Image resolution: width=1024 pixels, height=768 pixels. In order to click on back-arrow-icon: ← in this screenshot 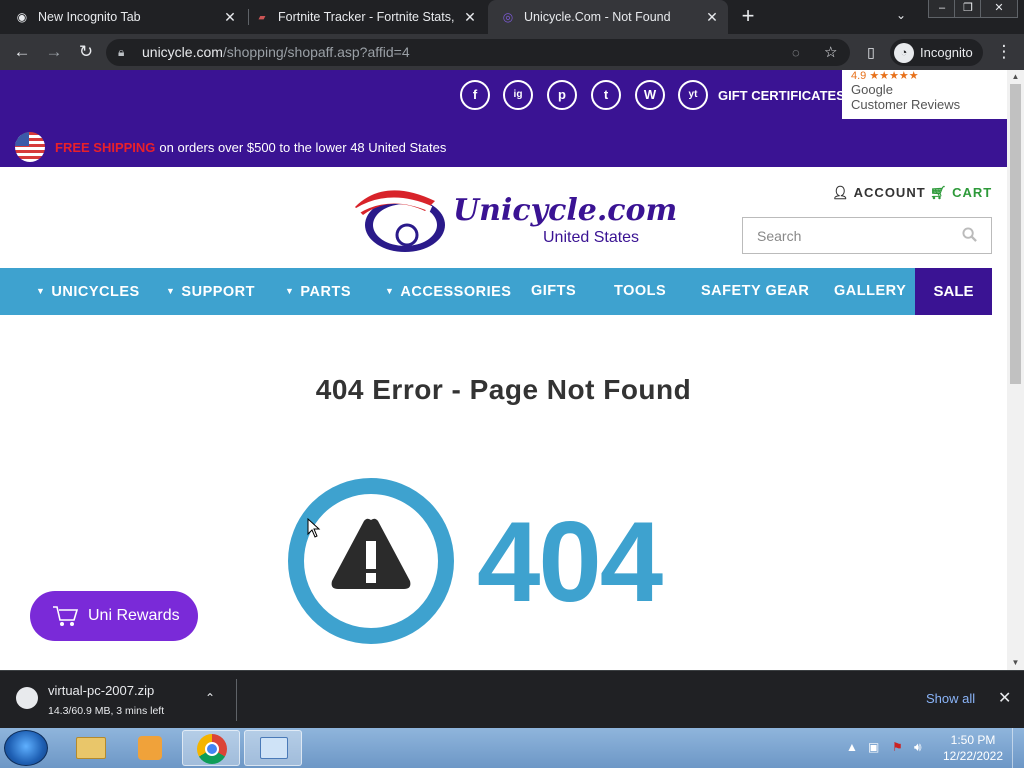, I will do `click(22, 52)`.